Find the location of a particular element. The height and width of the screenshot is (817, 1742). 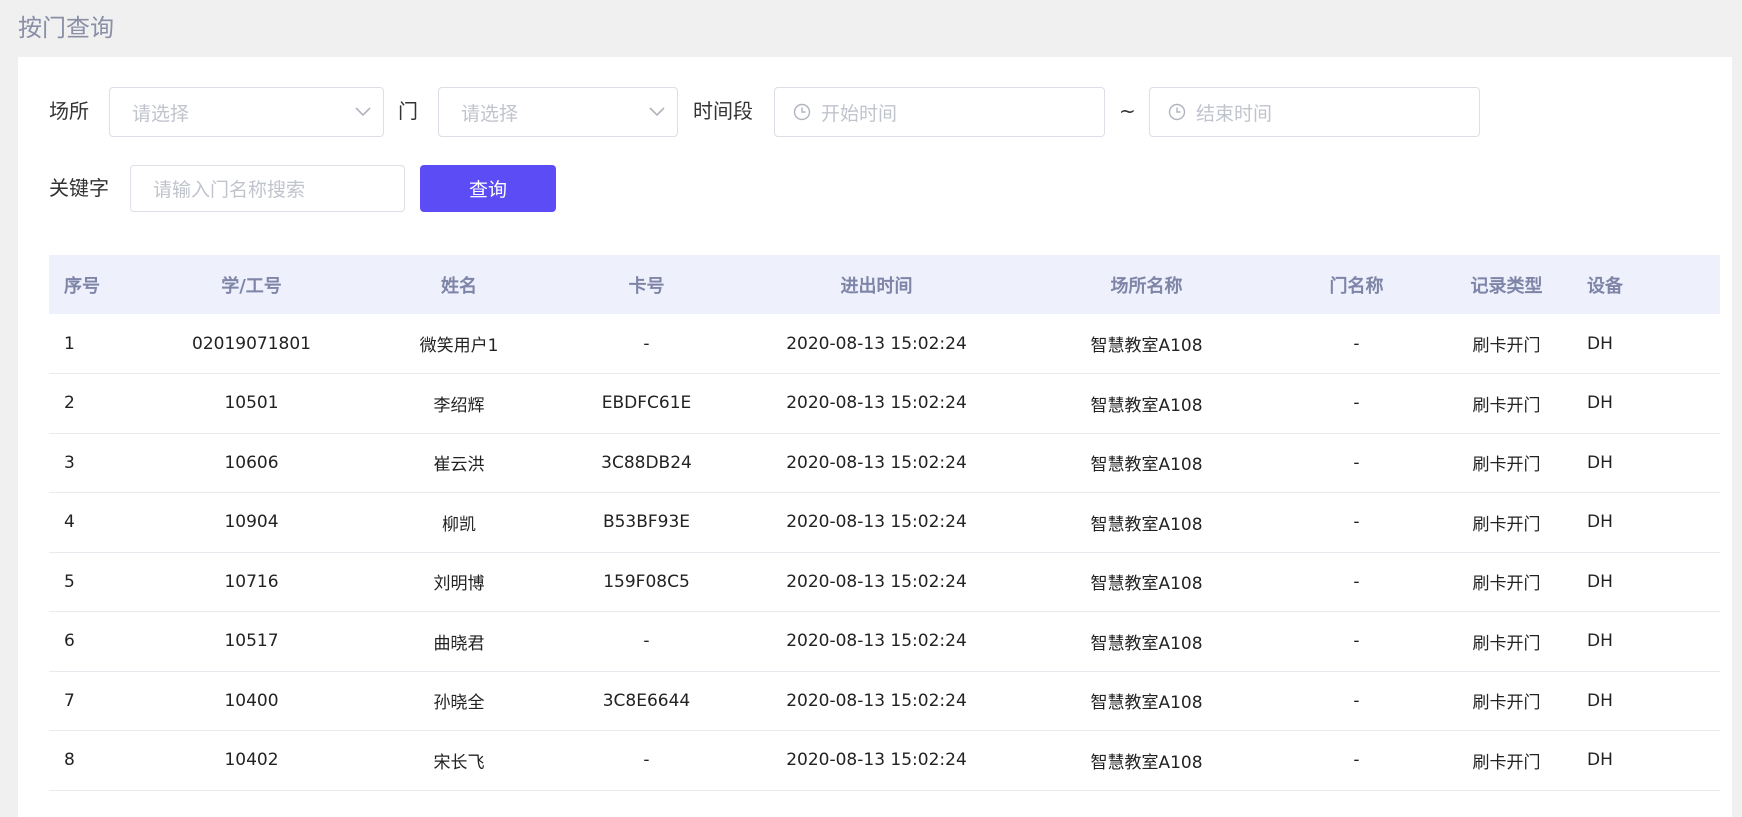

venue-select: 请选择 is located at coordinates (246, 112).